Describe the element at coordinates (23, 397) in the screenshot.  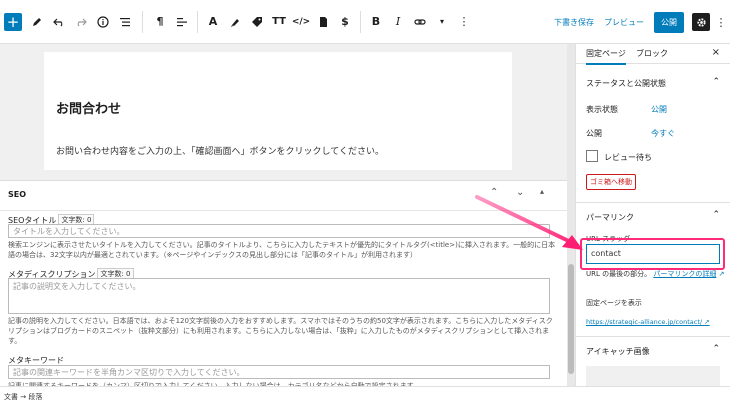
I see `breadcrumb: 文書 → 段落` at that location.